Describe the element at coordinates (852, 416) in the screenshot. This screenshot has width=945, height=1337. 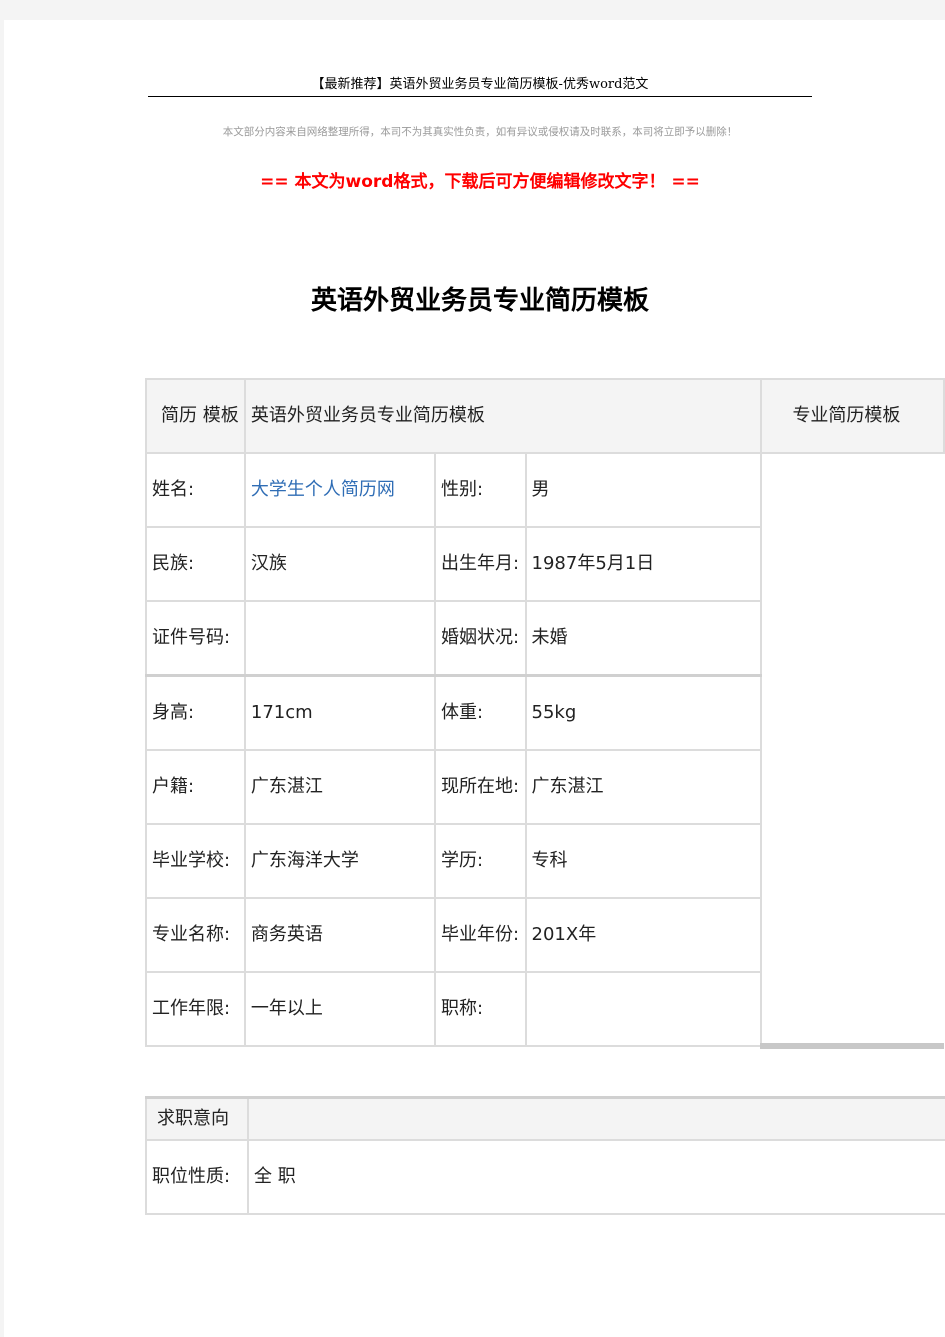
I see `photo-column-header: 专业简历模板` at that location.